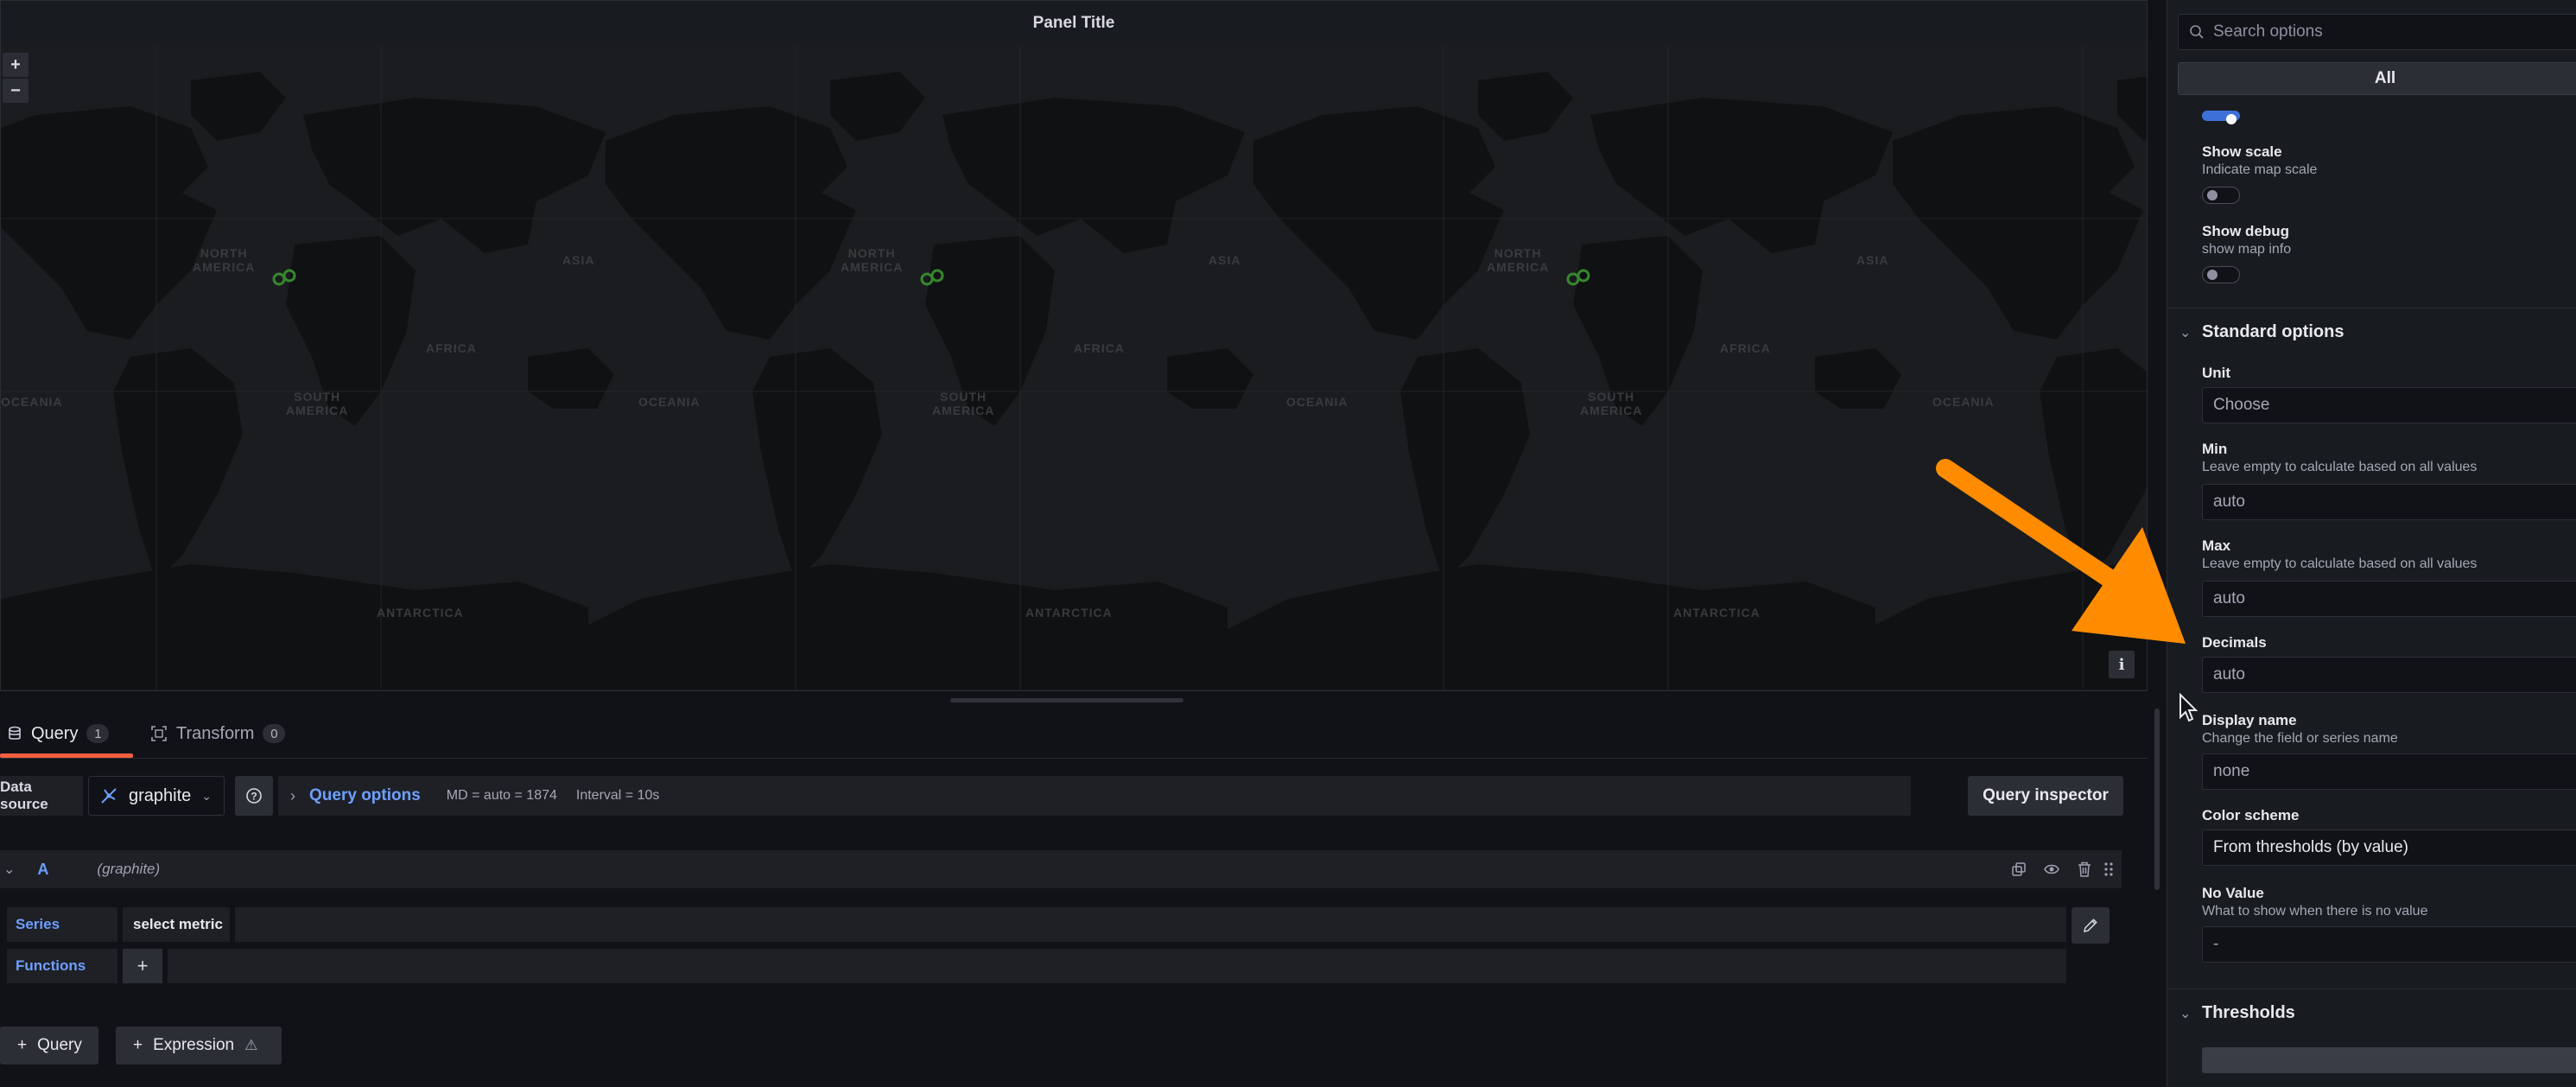 The height and width of the screenshot is (1087, 2576). I want to click on max-input: auto, so click(2389, 599).